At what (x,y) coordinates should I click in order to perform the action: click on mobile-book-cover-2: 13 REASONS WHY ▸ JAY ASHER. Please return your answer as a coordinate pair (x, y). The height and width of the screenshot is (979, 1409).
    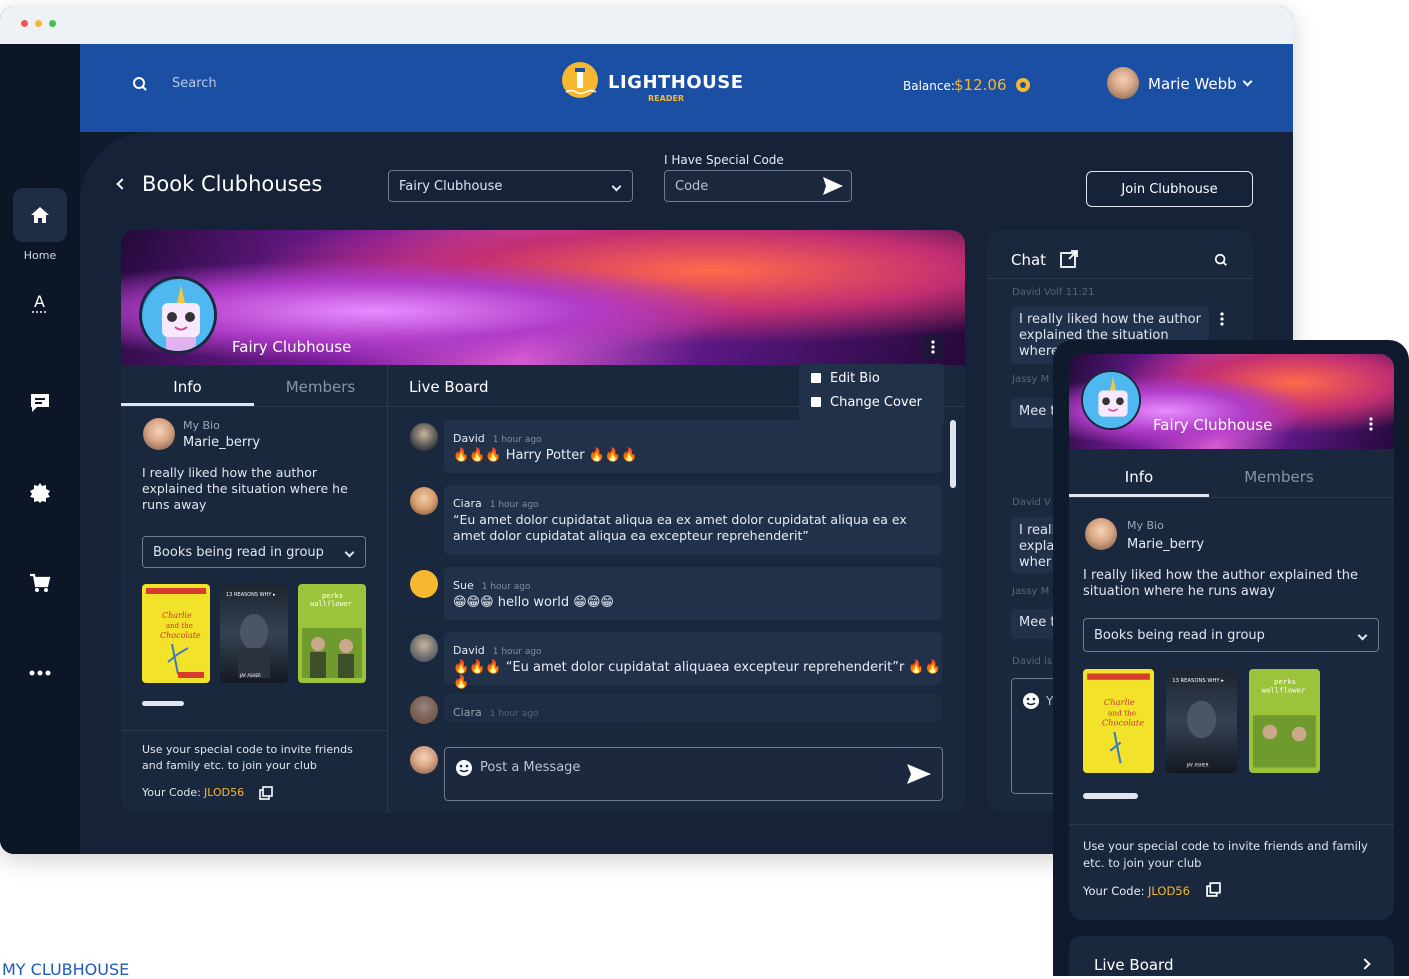
    Looking at the image, I should click on (1201, 721).